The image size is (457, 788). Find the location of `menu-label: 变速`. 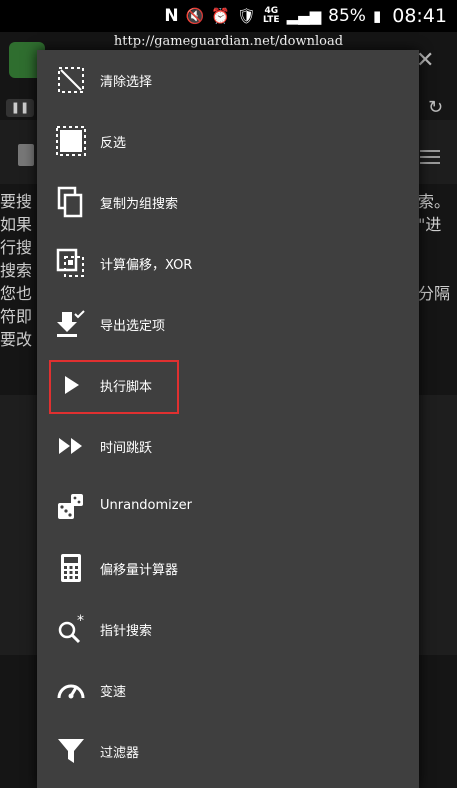

menu-label: 变速 is located at coordinates (113, 692).